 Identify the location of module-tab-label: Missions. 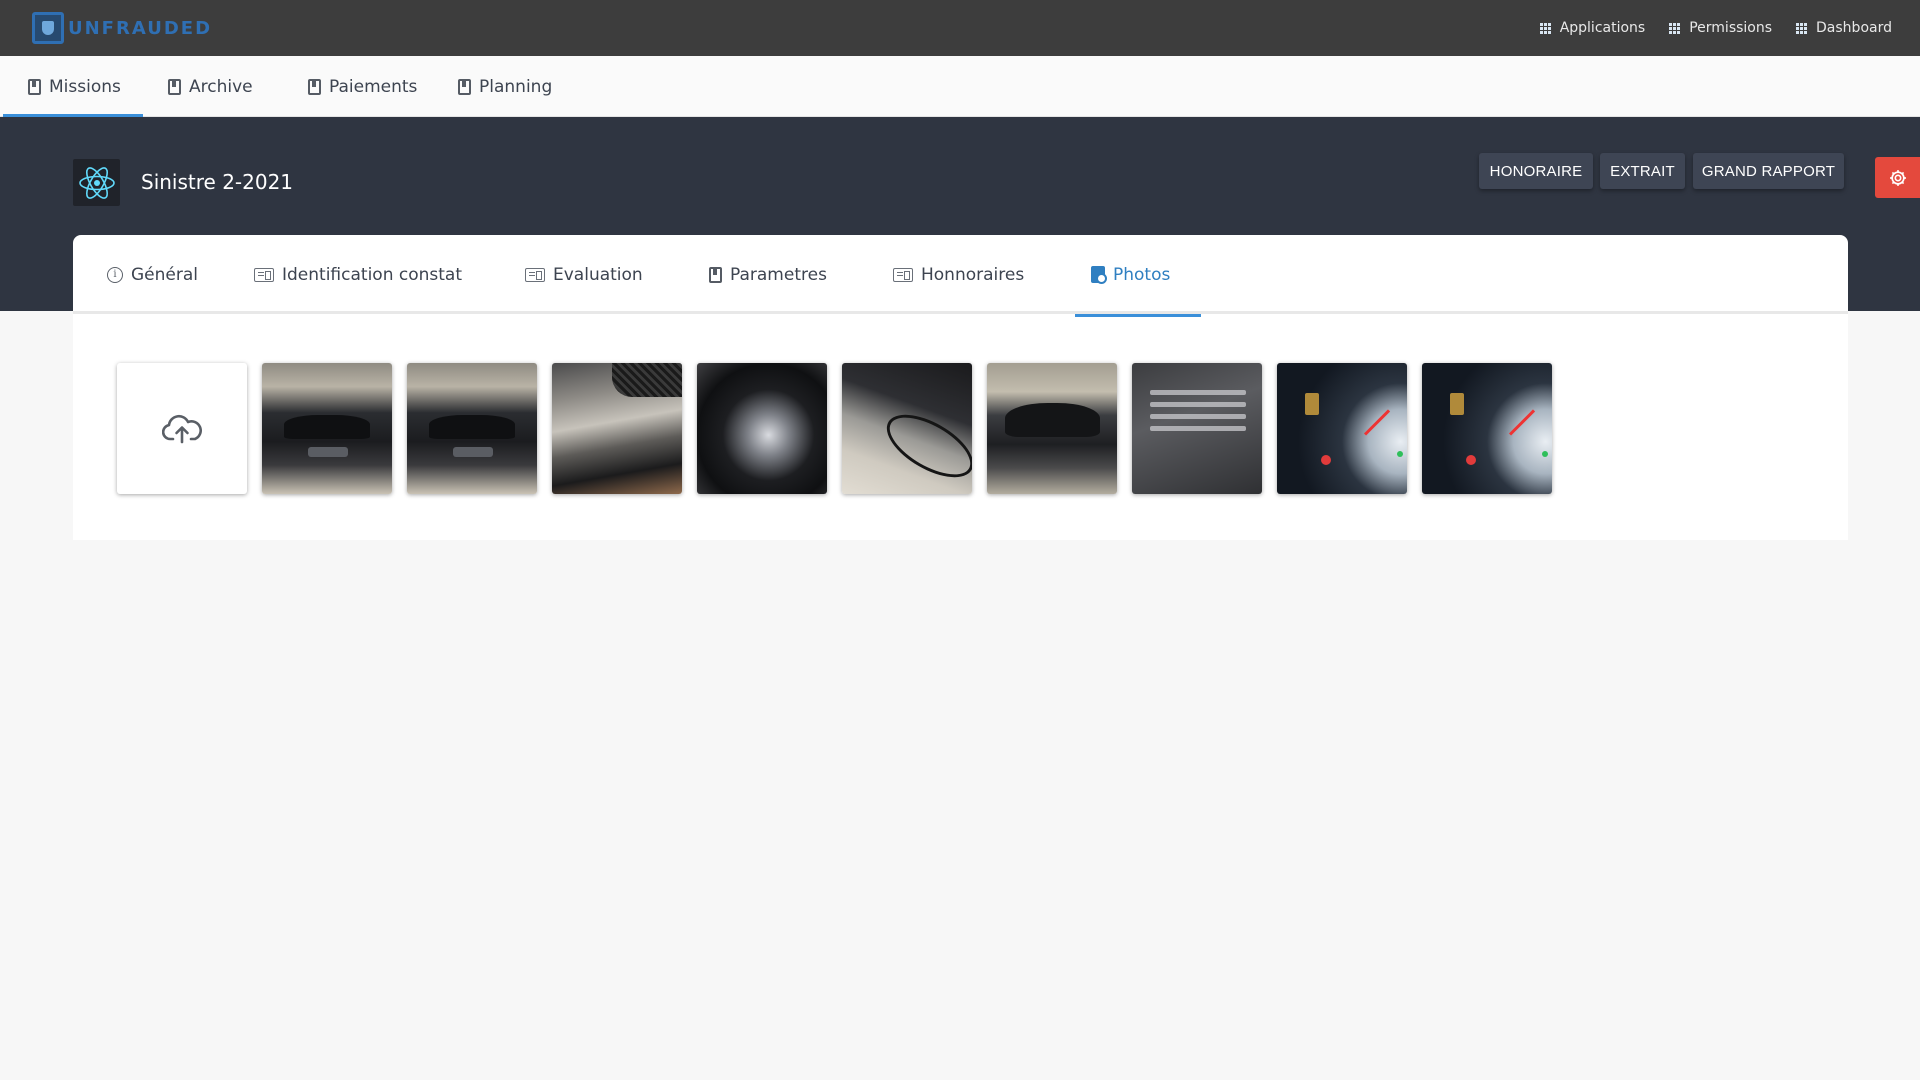
(85, 86).